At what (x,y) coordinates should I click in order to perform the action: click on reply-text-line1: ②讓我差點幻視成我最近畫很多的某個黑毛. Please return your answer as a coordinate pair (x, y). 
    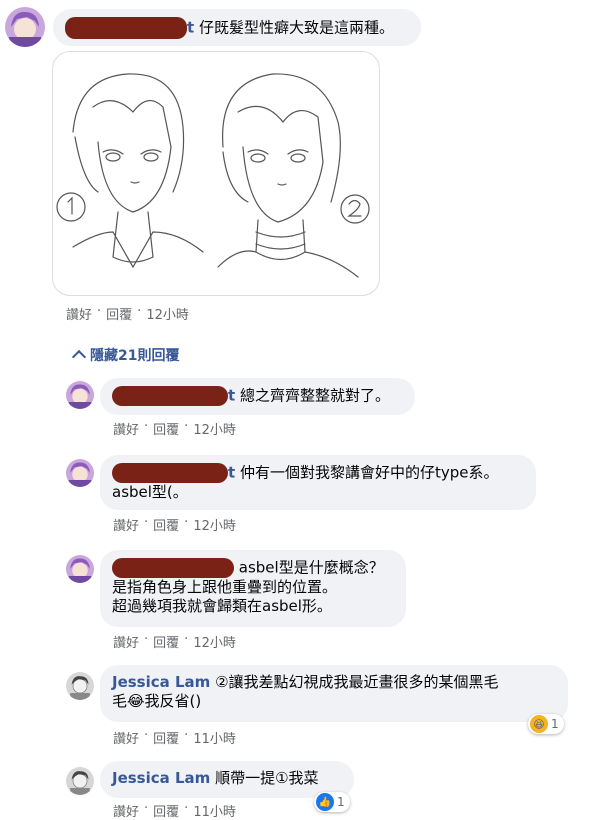
    Looking at the image, I should click on (357, 682).